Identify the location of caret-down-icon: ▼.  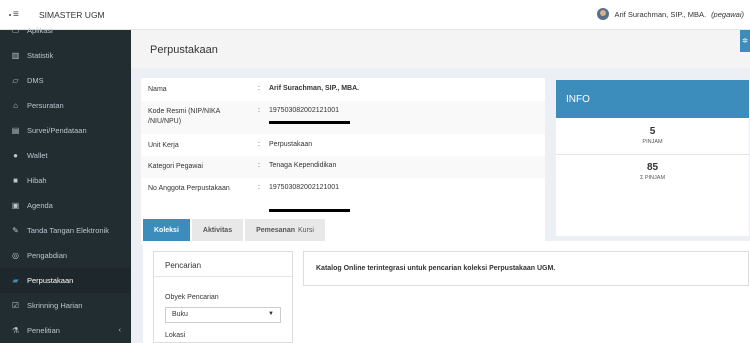
(271, 314).